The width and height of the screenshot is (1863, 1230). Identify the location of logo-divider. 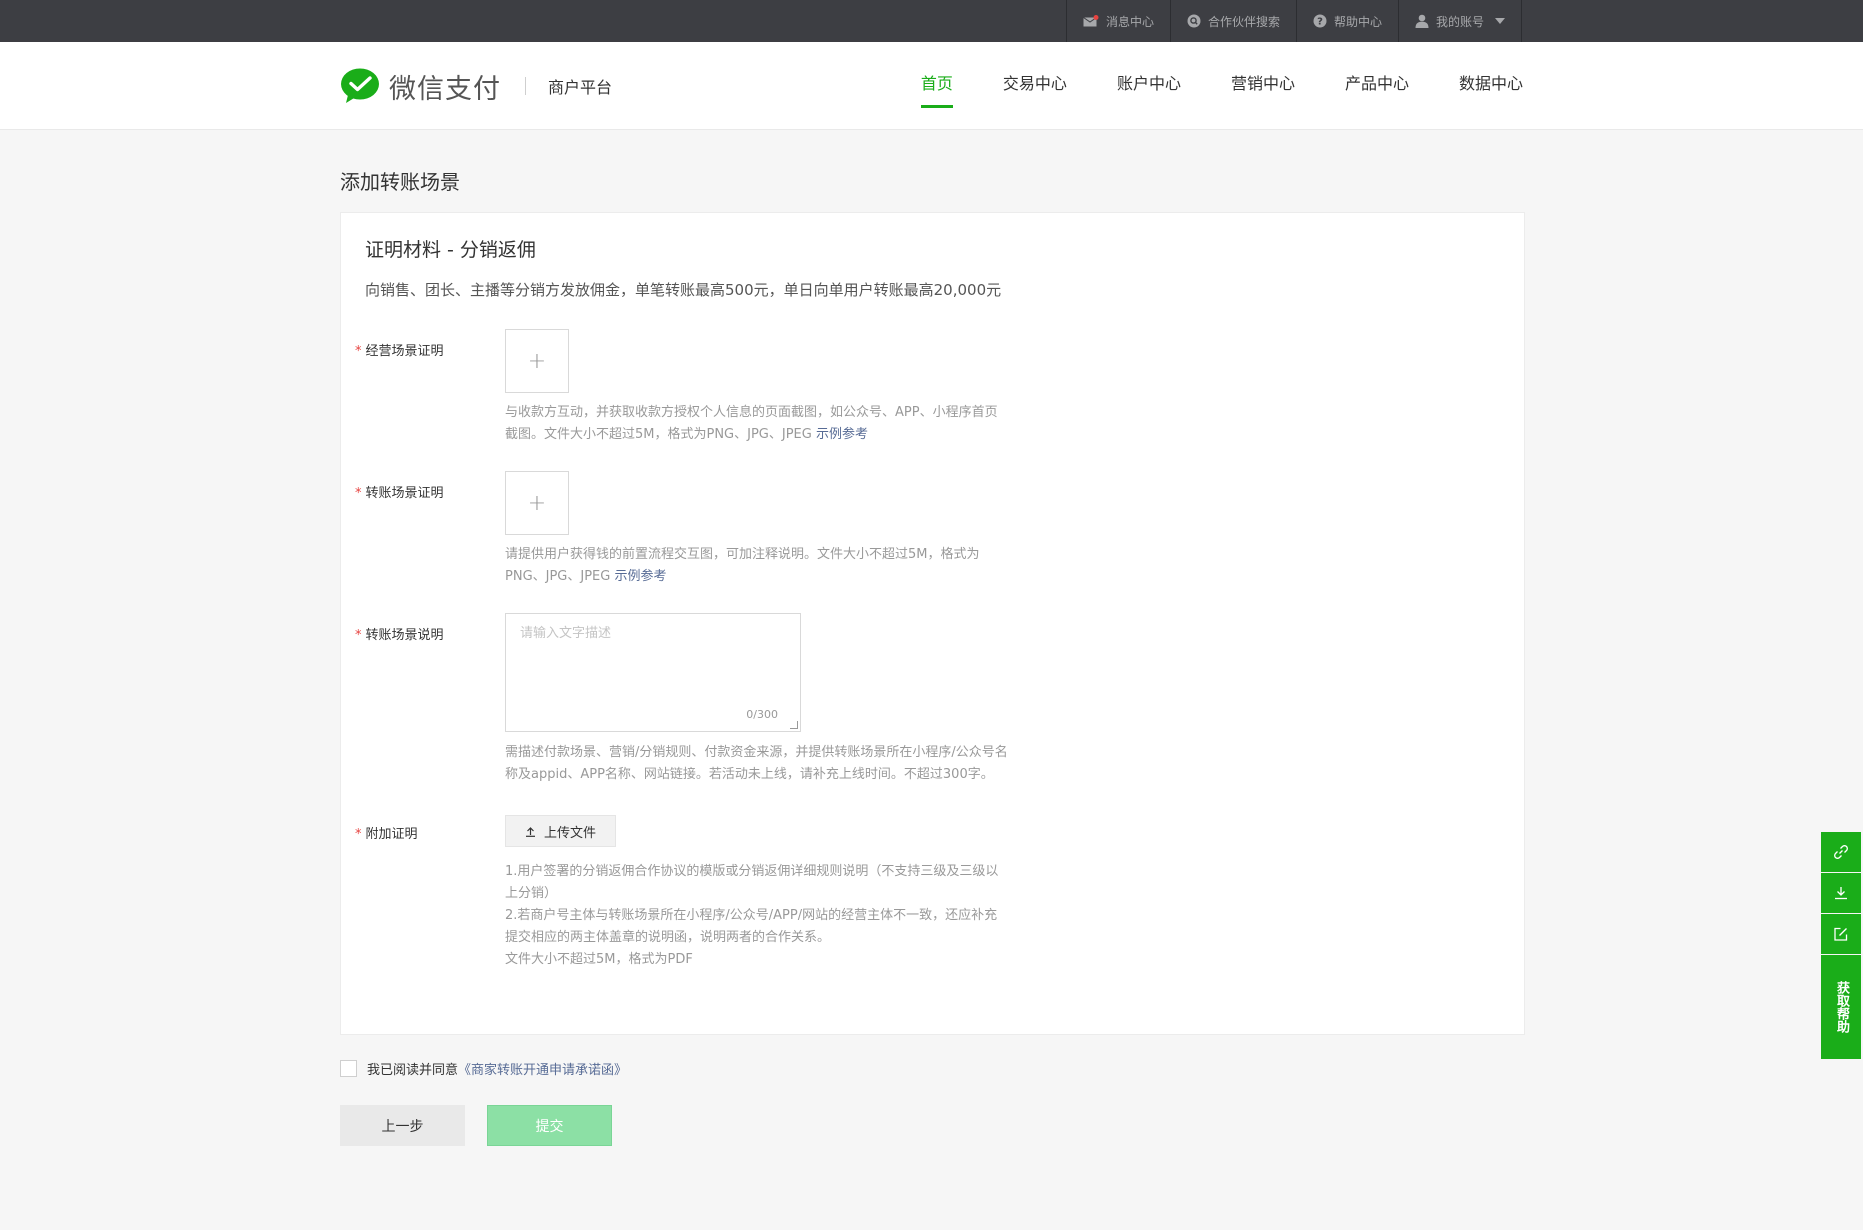
(525, 86).